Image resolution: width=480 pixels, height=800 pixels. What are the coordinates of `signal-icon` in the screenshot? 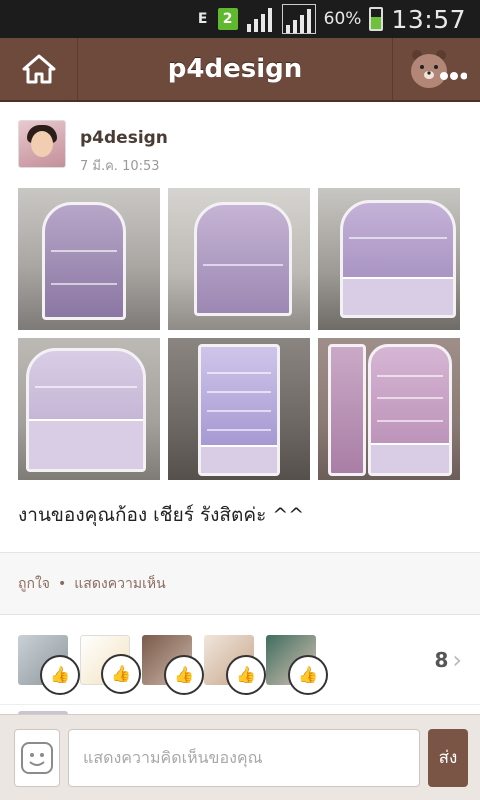 It's located at (259, 20).